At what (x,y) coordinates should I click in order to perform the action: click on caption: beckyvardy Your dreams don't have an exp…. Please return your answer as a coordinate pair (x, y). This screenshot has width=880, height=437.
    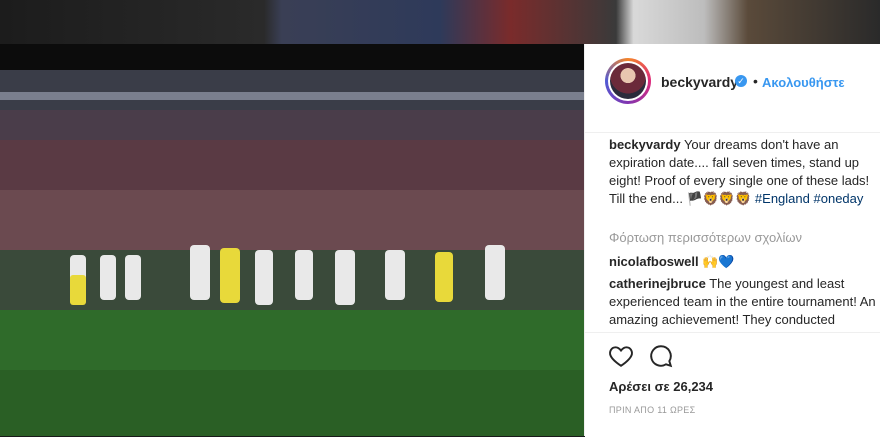
    Looking at the image, I should click on (743, 172).